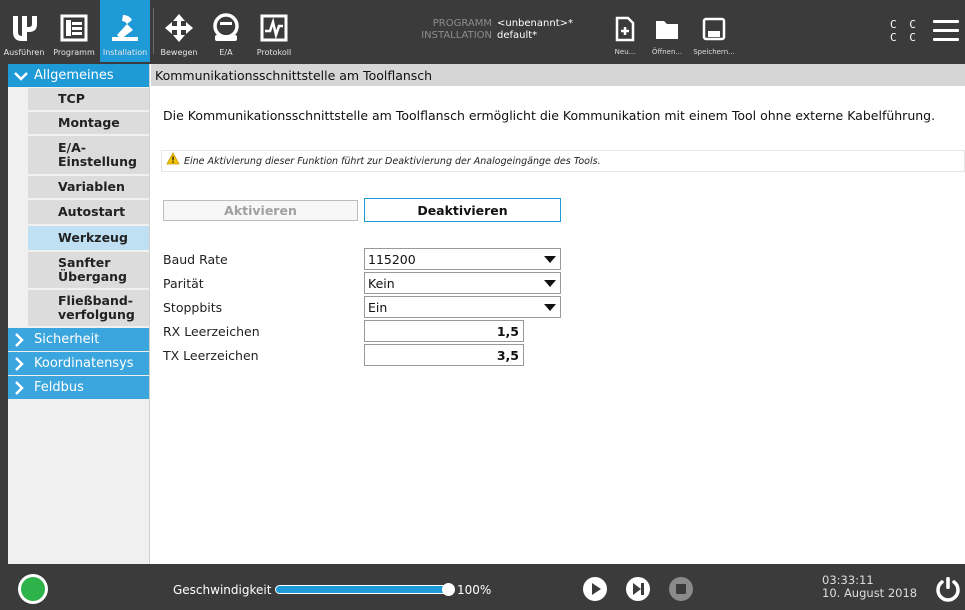  What do you see at coordinates (274, 28) in the screenshot?
I see `log-icon` at bounding box center [274, 28].